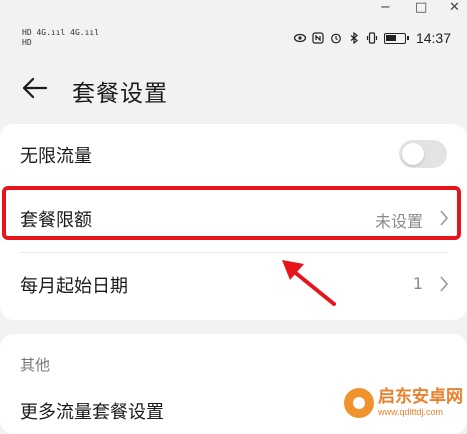 This screenshot has height=434, width=467. Describe the element at coordinates (233, 285) in the screenshot. I see `monthly-start-date-row: 每月起始日期 1` at that location.